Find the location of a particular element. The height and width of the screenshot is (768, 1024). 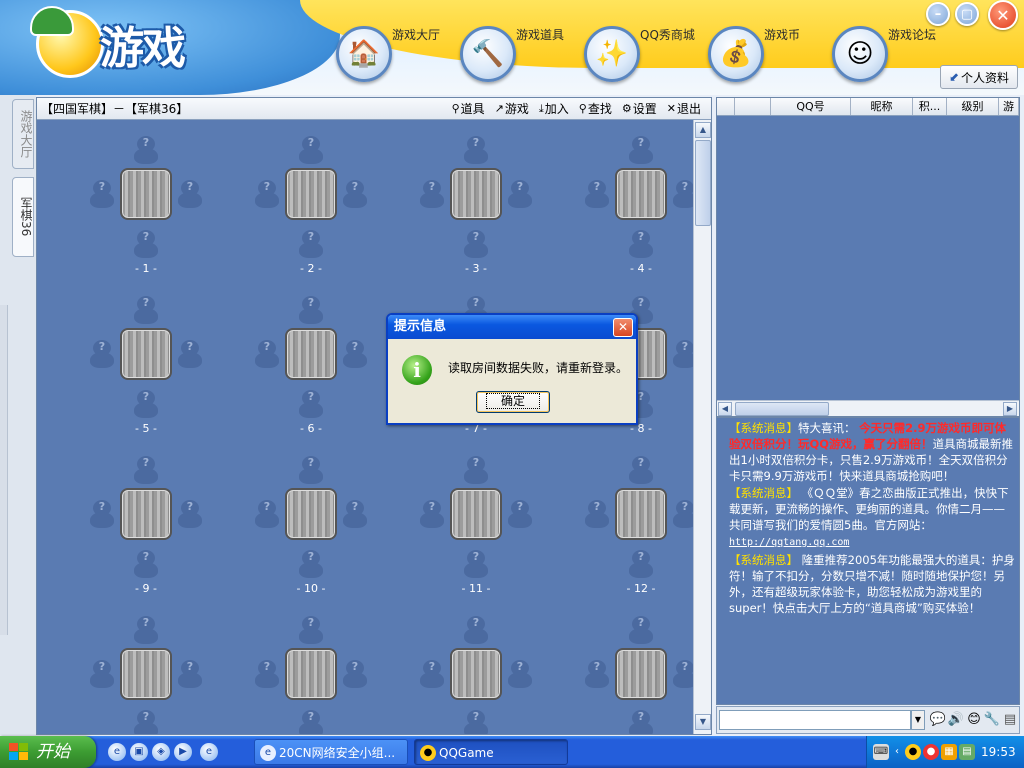

game-table: ???? - 3 - is located at coordinates (473, 209).